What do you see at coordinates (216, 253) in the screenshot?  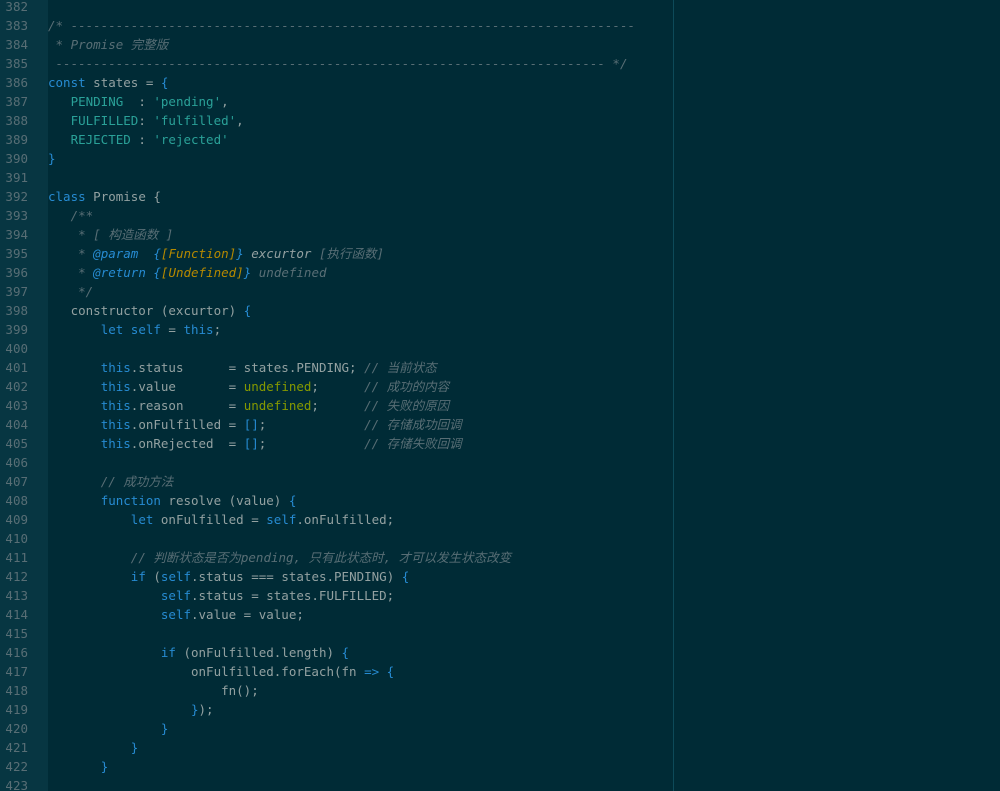 I see `code-text: * @param {[Function]} excurtor [执行函数]` at bounding box center [216, 253].